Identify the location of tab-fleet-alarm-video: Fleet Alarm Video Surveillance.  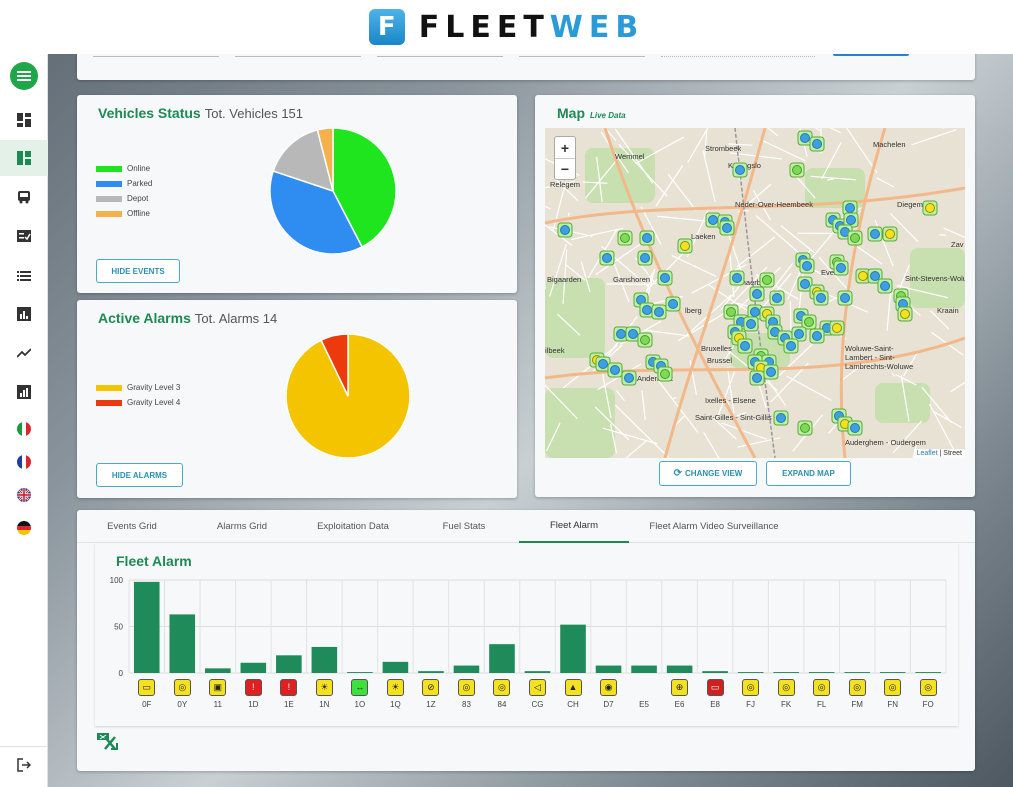
(714, 526).